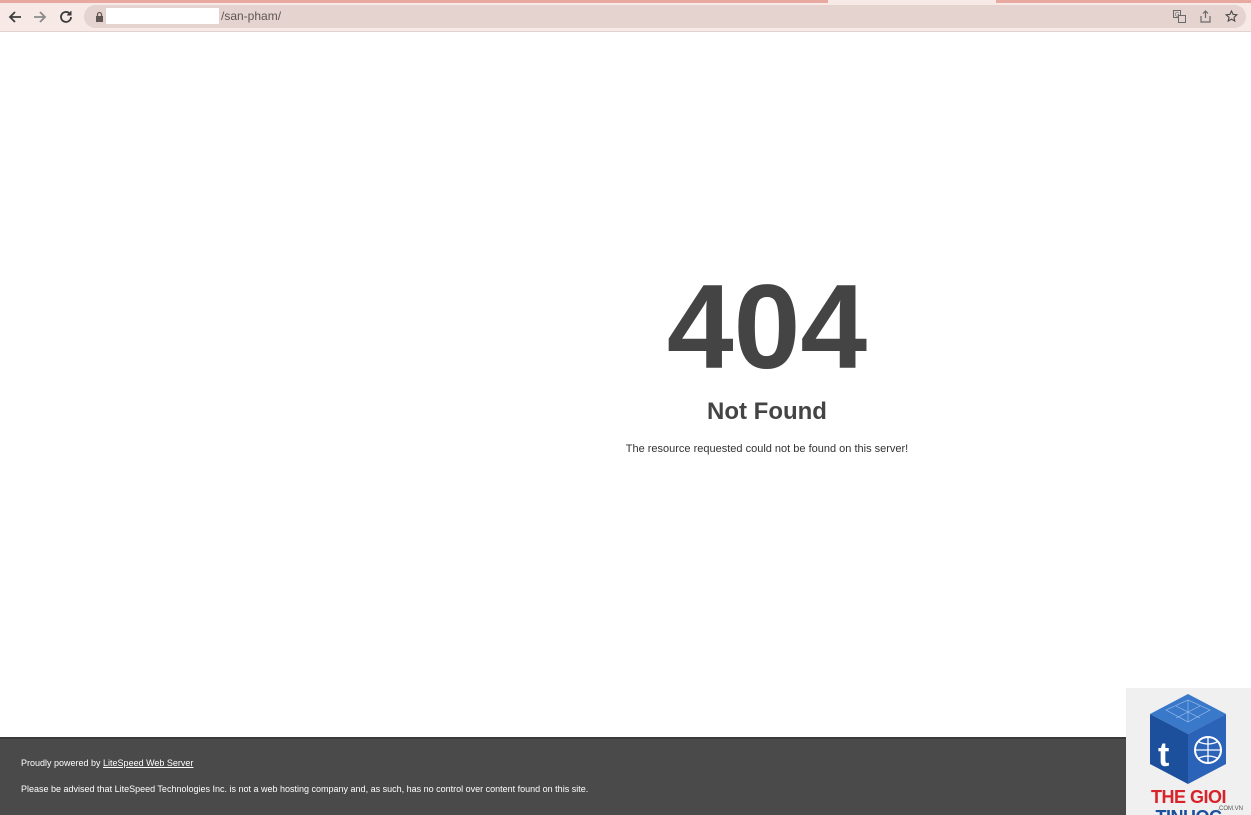 The width and height of the screenshot is (1251, 815). I want to click on watermark-brand-sub: .COM.VN, so click(1230, 809).